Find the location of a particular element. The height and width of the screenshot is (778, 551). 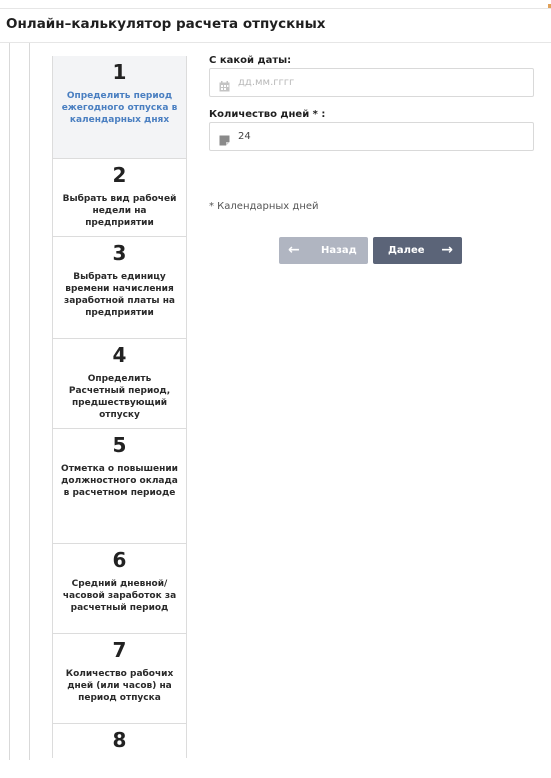

arrow-right-icon: → is located at coordinates (447, 250).